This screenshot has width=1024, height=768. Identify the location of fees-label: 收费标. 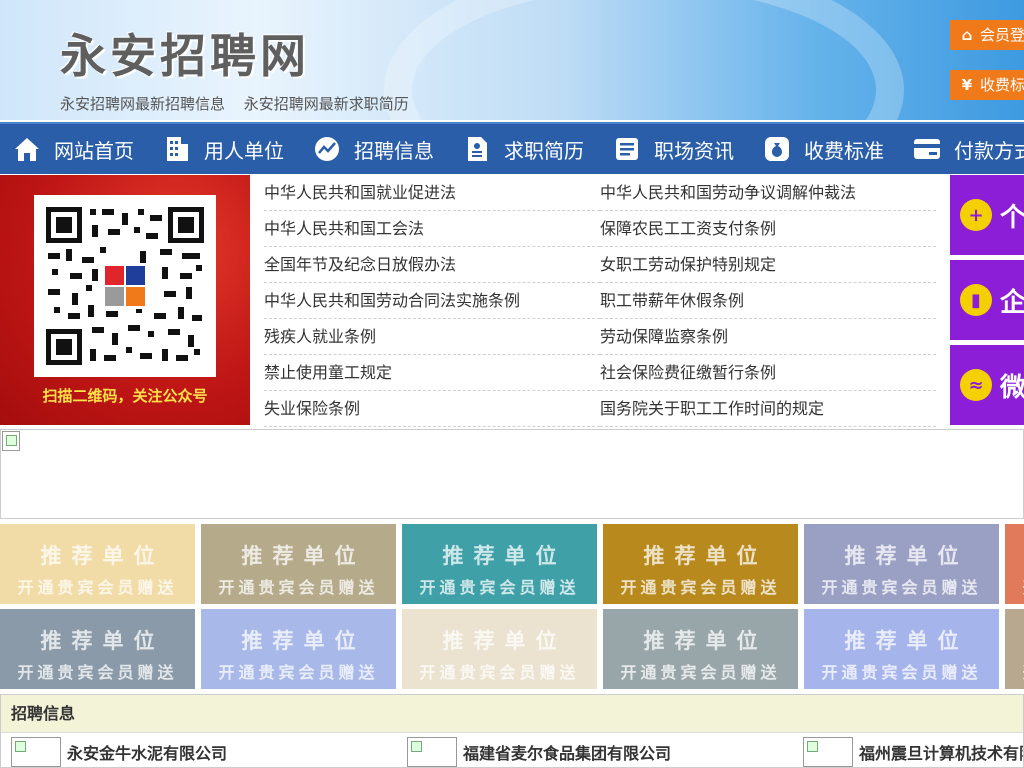
(1002, 85).